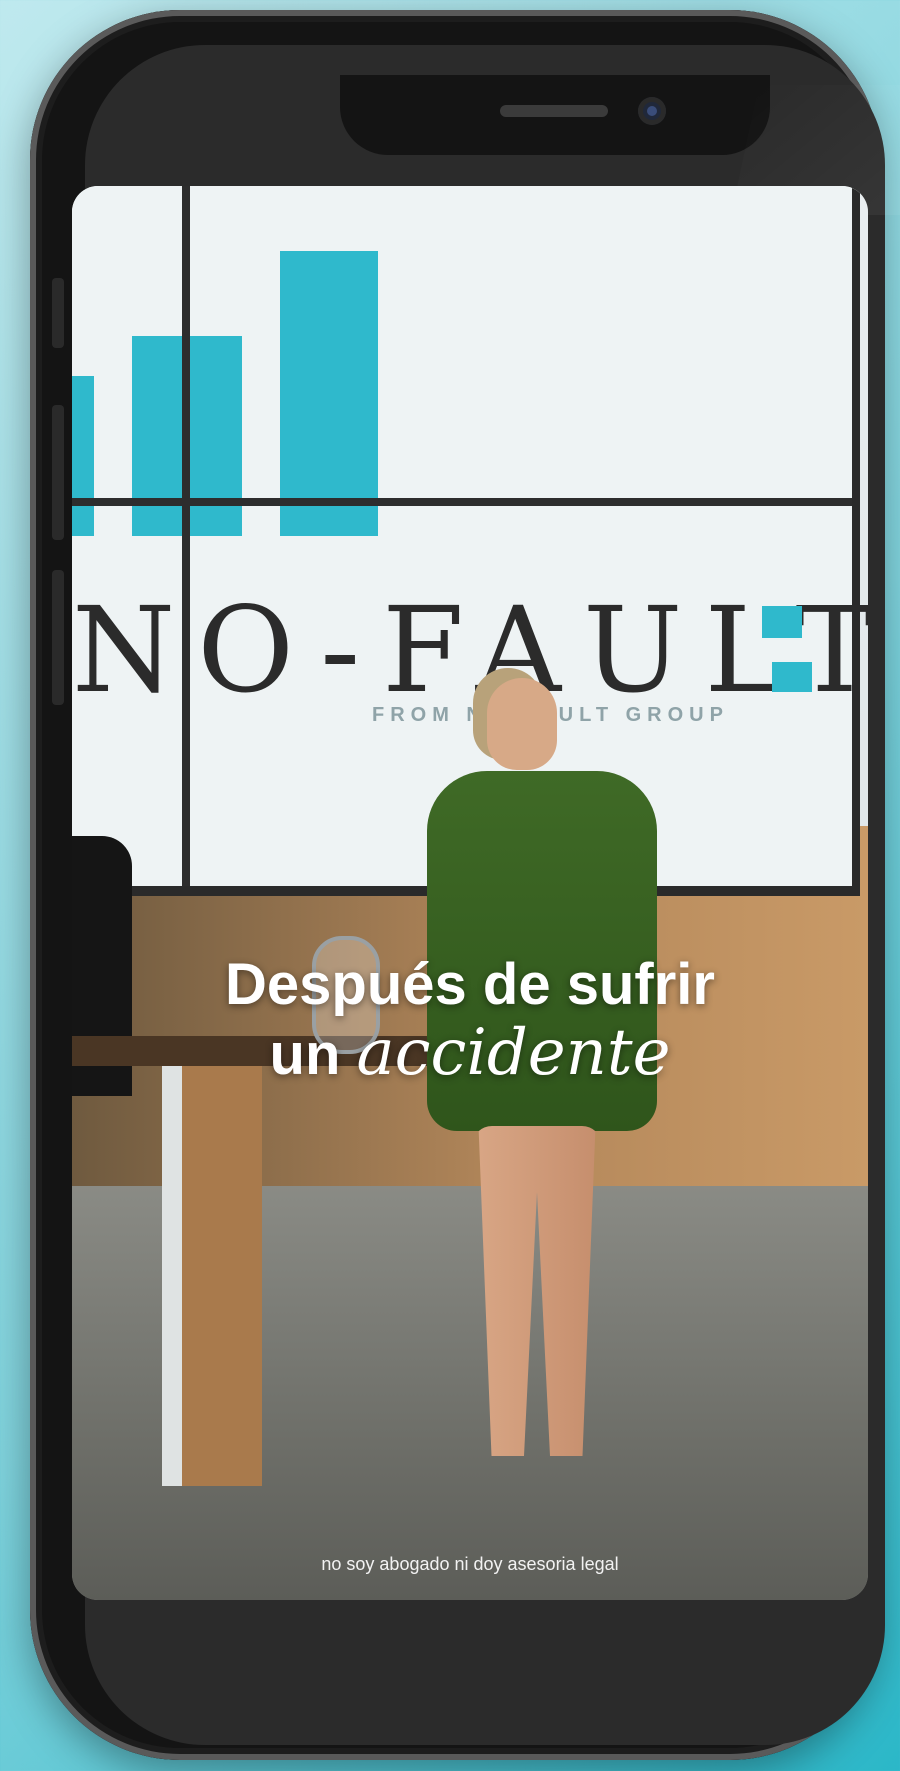  I want to click on silent-switch, so click(58, 313).